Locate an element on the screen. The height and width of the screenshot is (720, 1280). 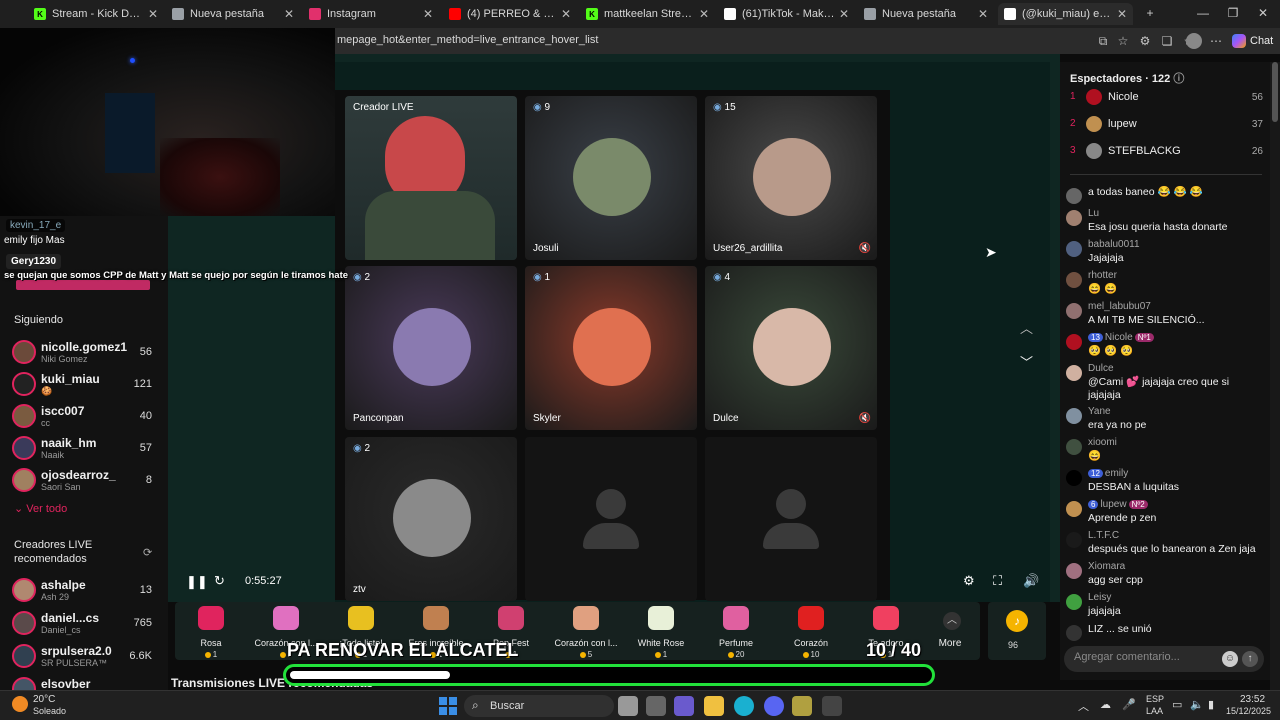
profile-avatar-icon is located at coordinates (1194, 41).